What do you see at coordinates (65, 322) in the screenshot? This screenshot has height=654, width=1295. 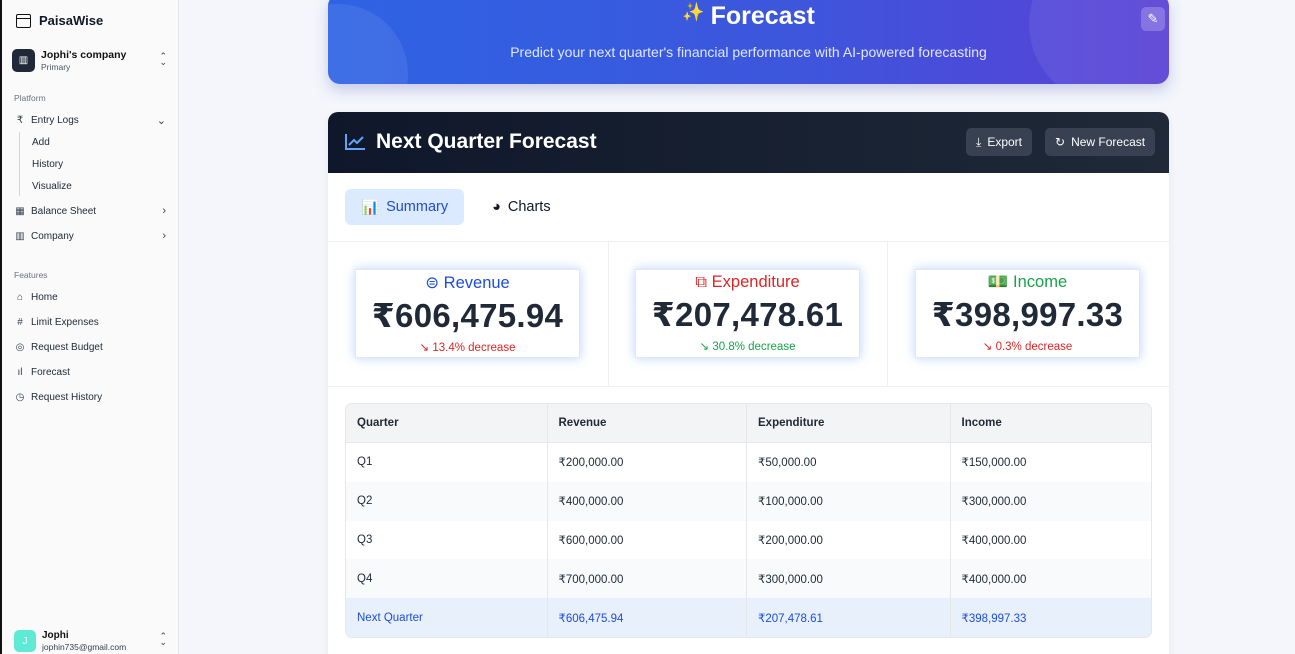 I see `sidebar-item-label: Limit Expenses` at bounding box center [65, 322].